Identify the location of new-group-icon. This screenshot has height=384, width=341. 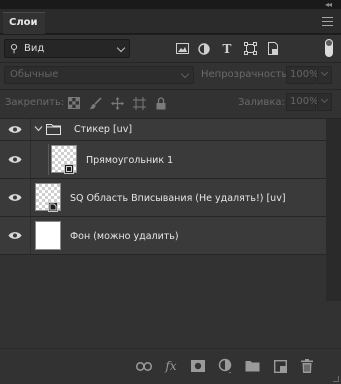
(252, 366).